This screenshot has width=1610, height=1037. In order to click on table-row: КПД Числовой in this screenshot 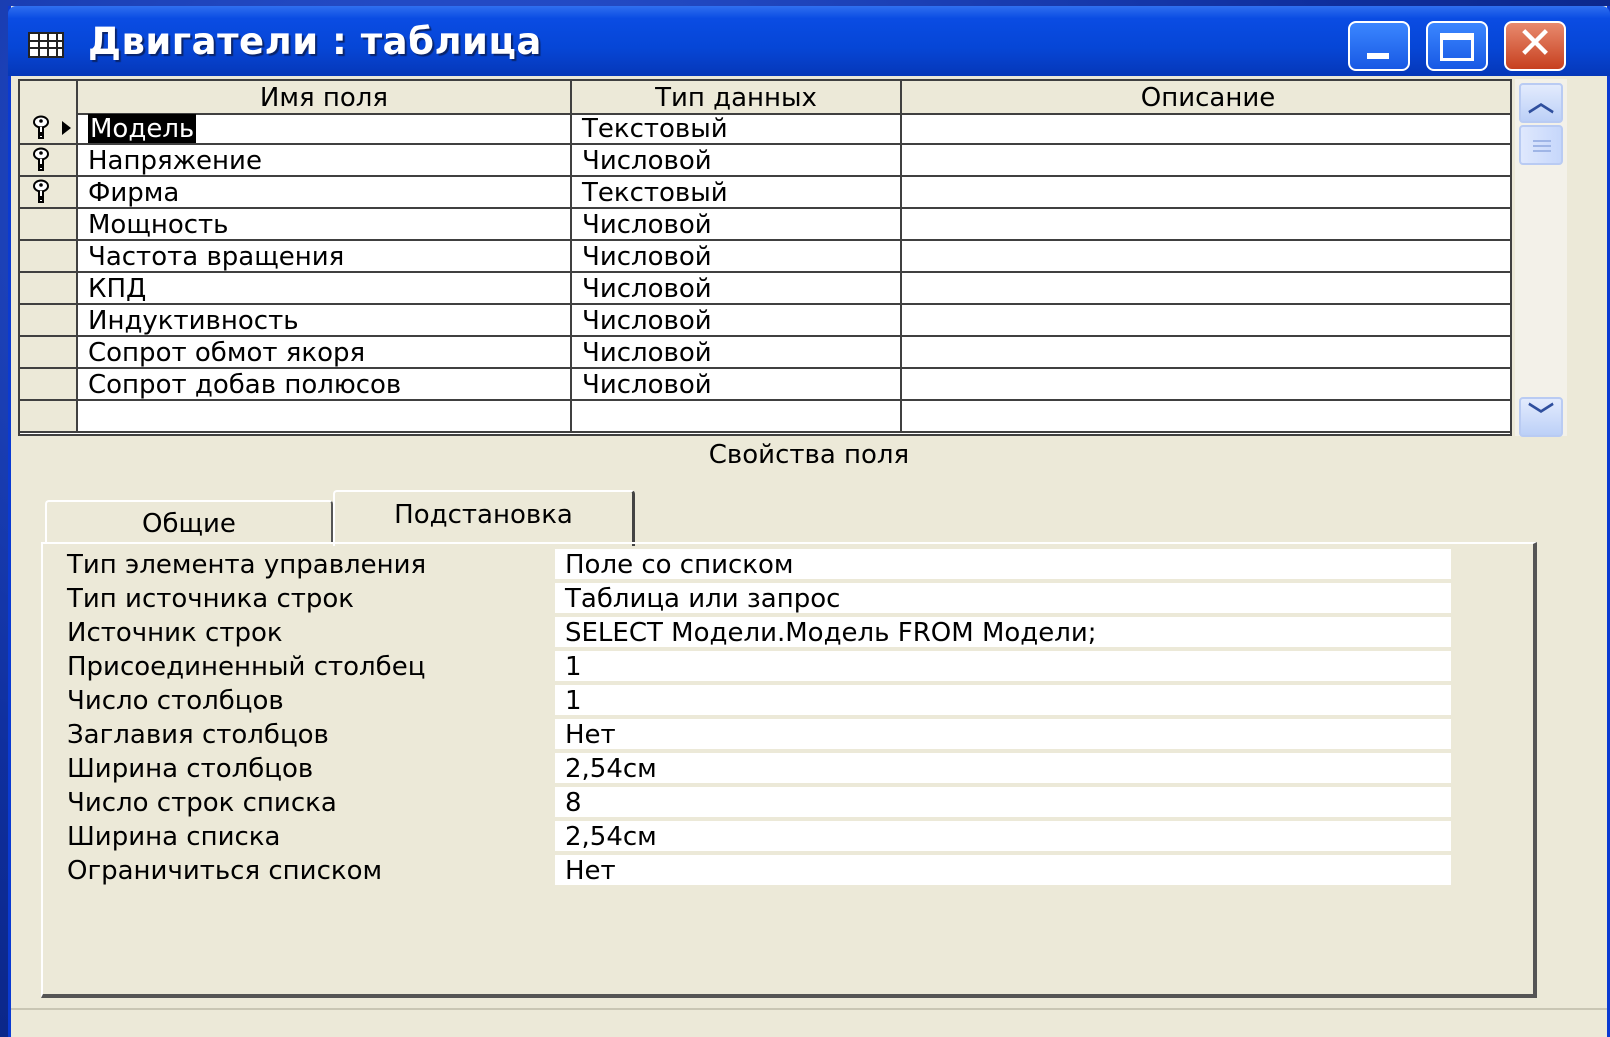, I will do `click(765, 289)`.